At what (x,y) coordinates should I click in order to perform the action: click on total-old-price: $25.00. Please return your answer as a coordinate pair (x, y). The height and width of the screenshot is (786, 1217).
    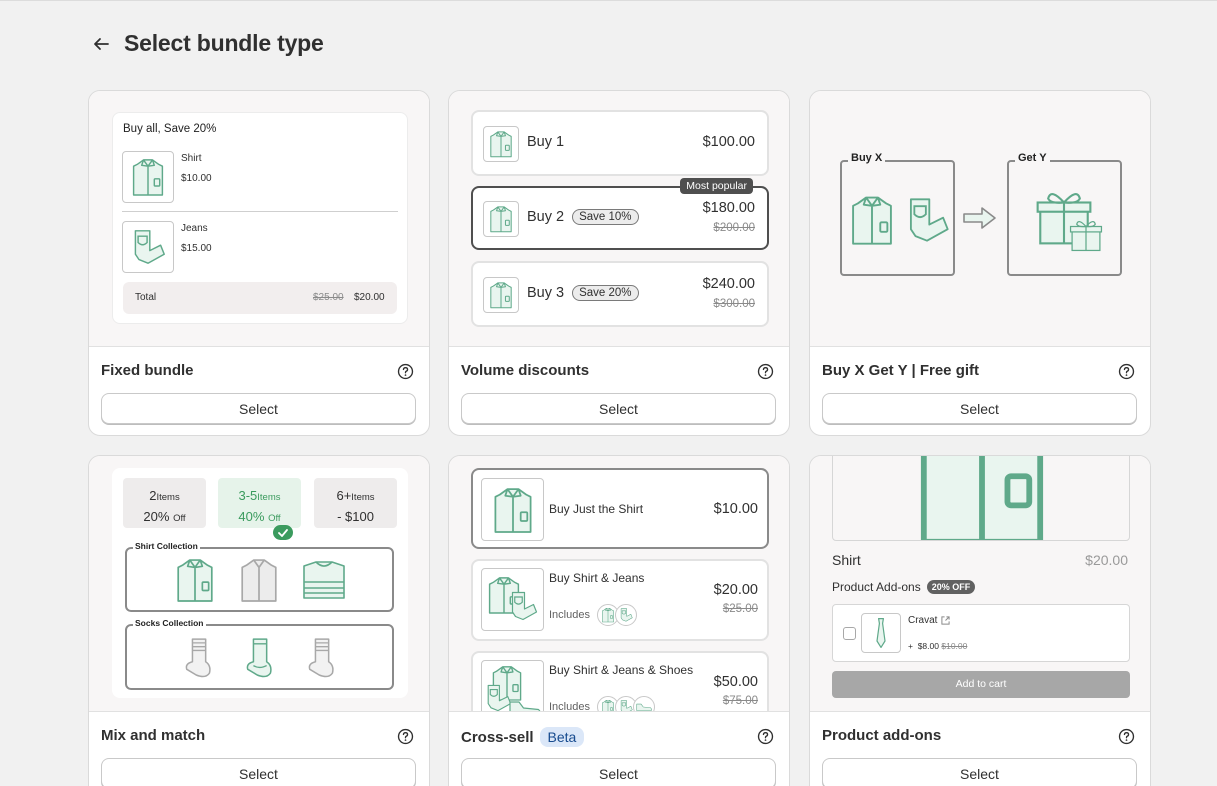
    Looking at the image, I should click on (328, 297).